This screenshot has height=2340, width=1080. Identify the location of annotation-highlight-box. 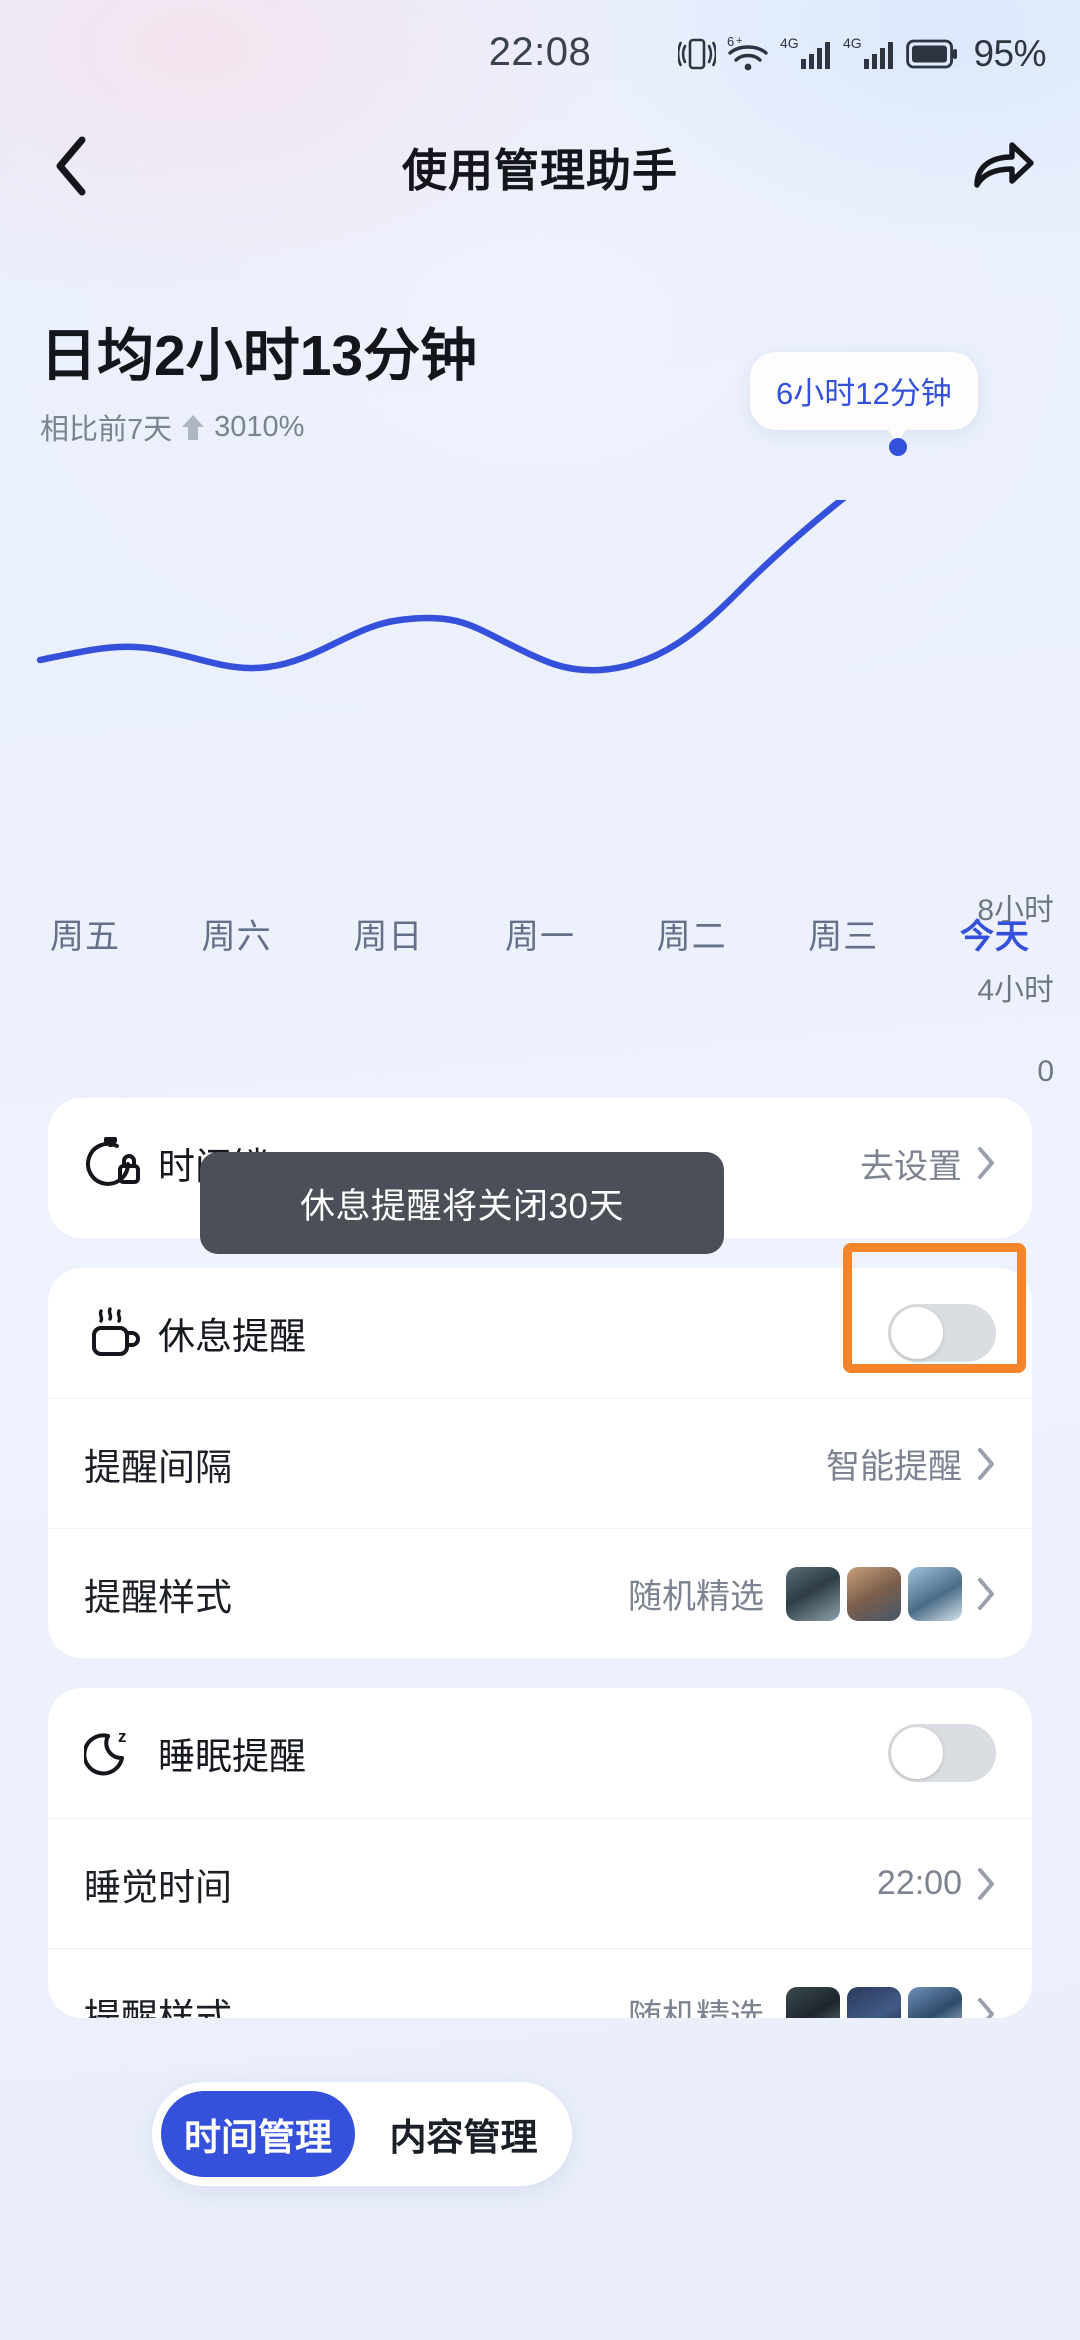
(934, 1308).